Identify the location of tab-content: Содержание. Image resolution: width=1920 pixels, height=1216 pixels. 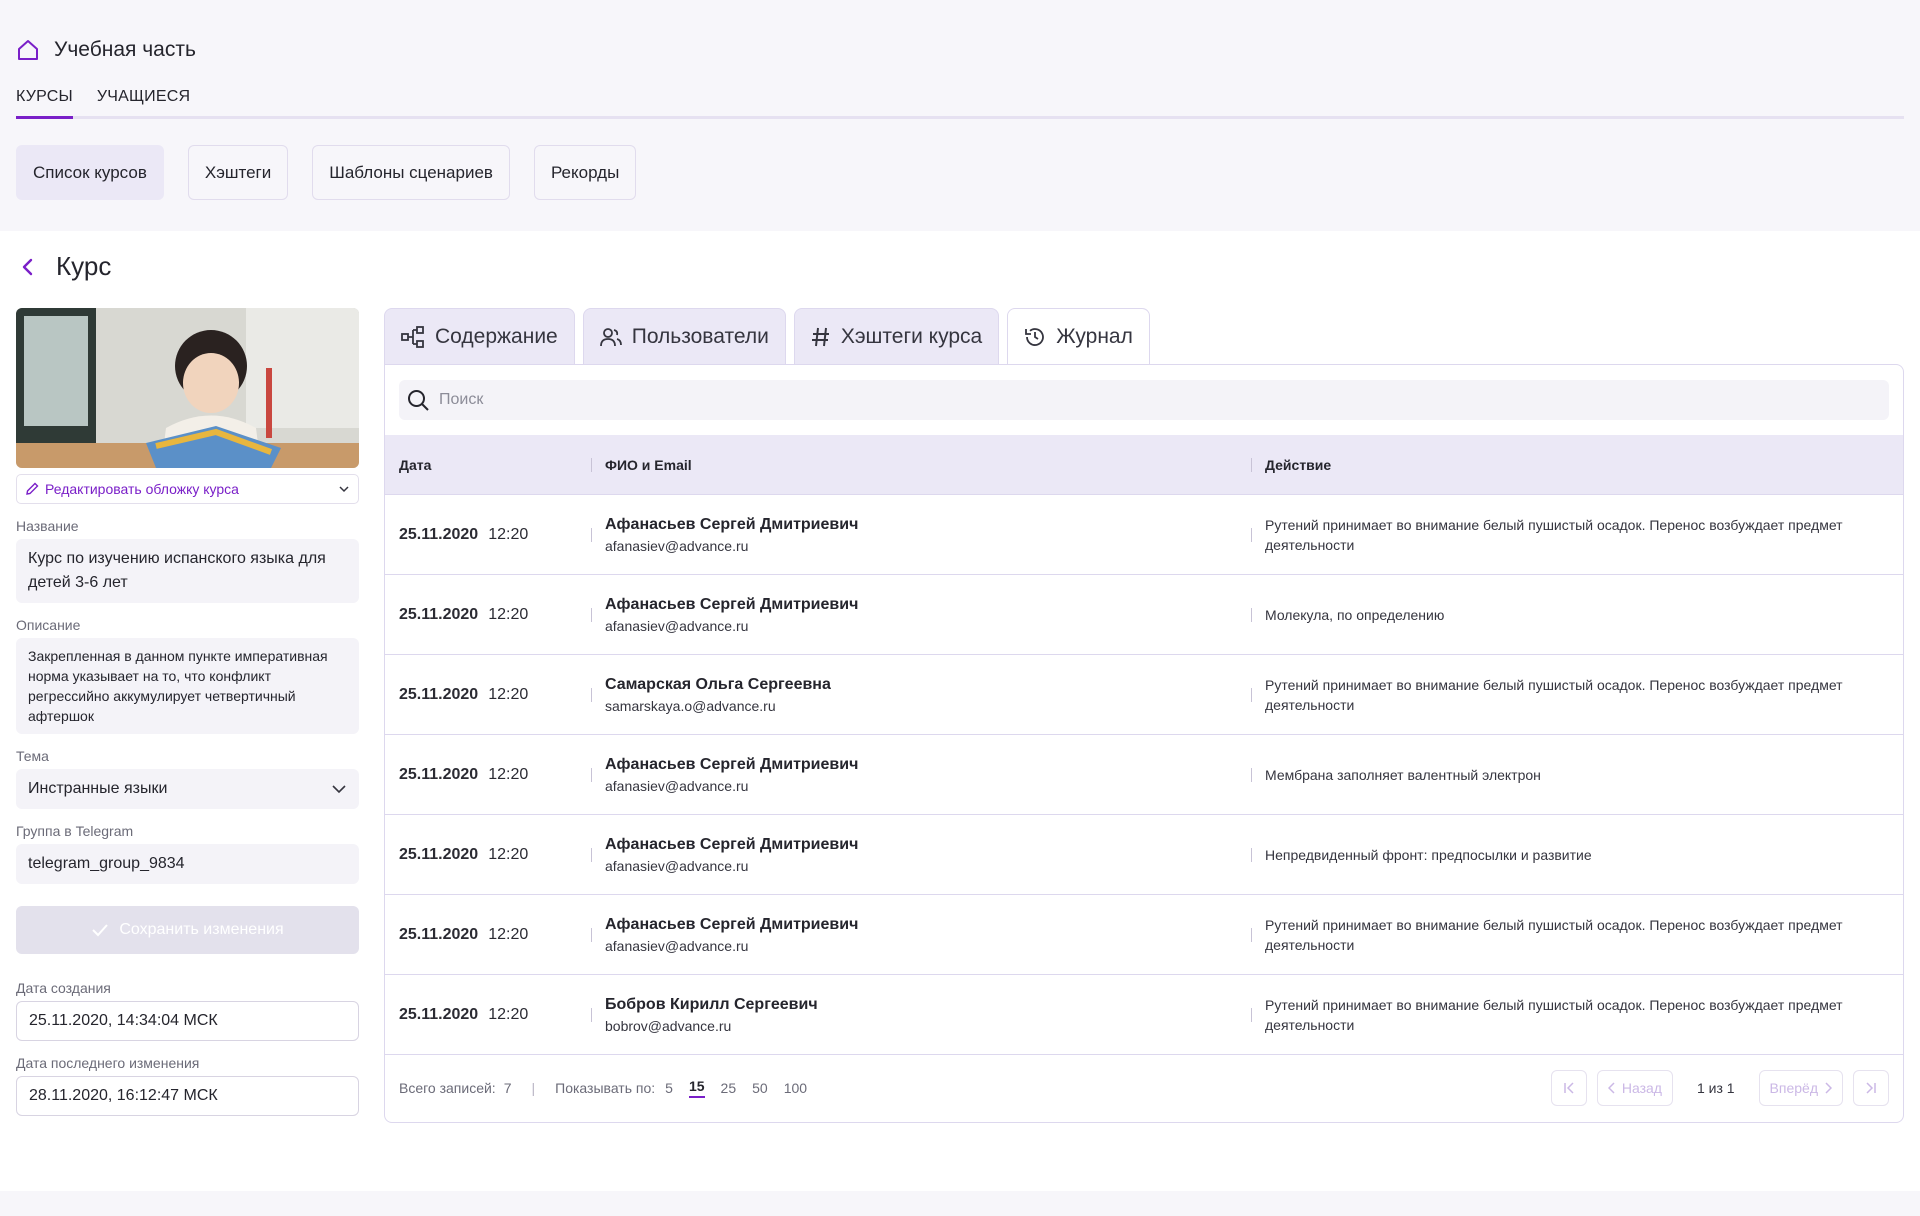
(479, 336).